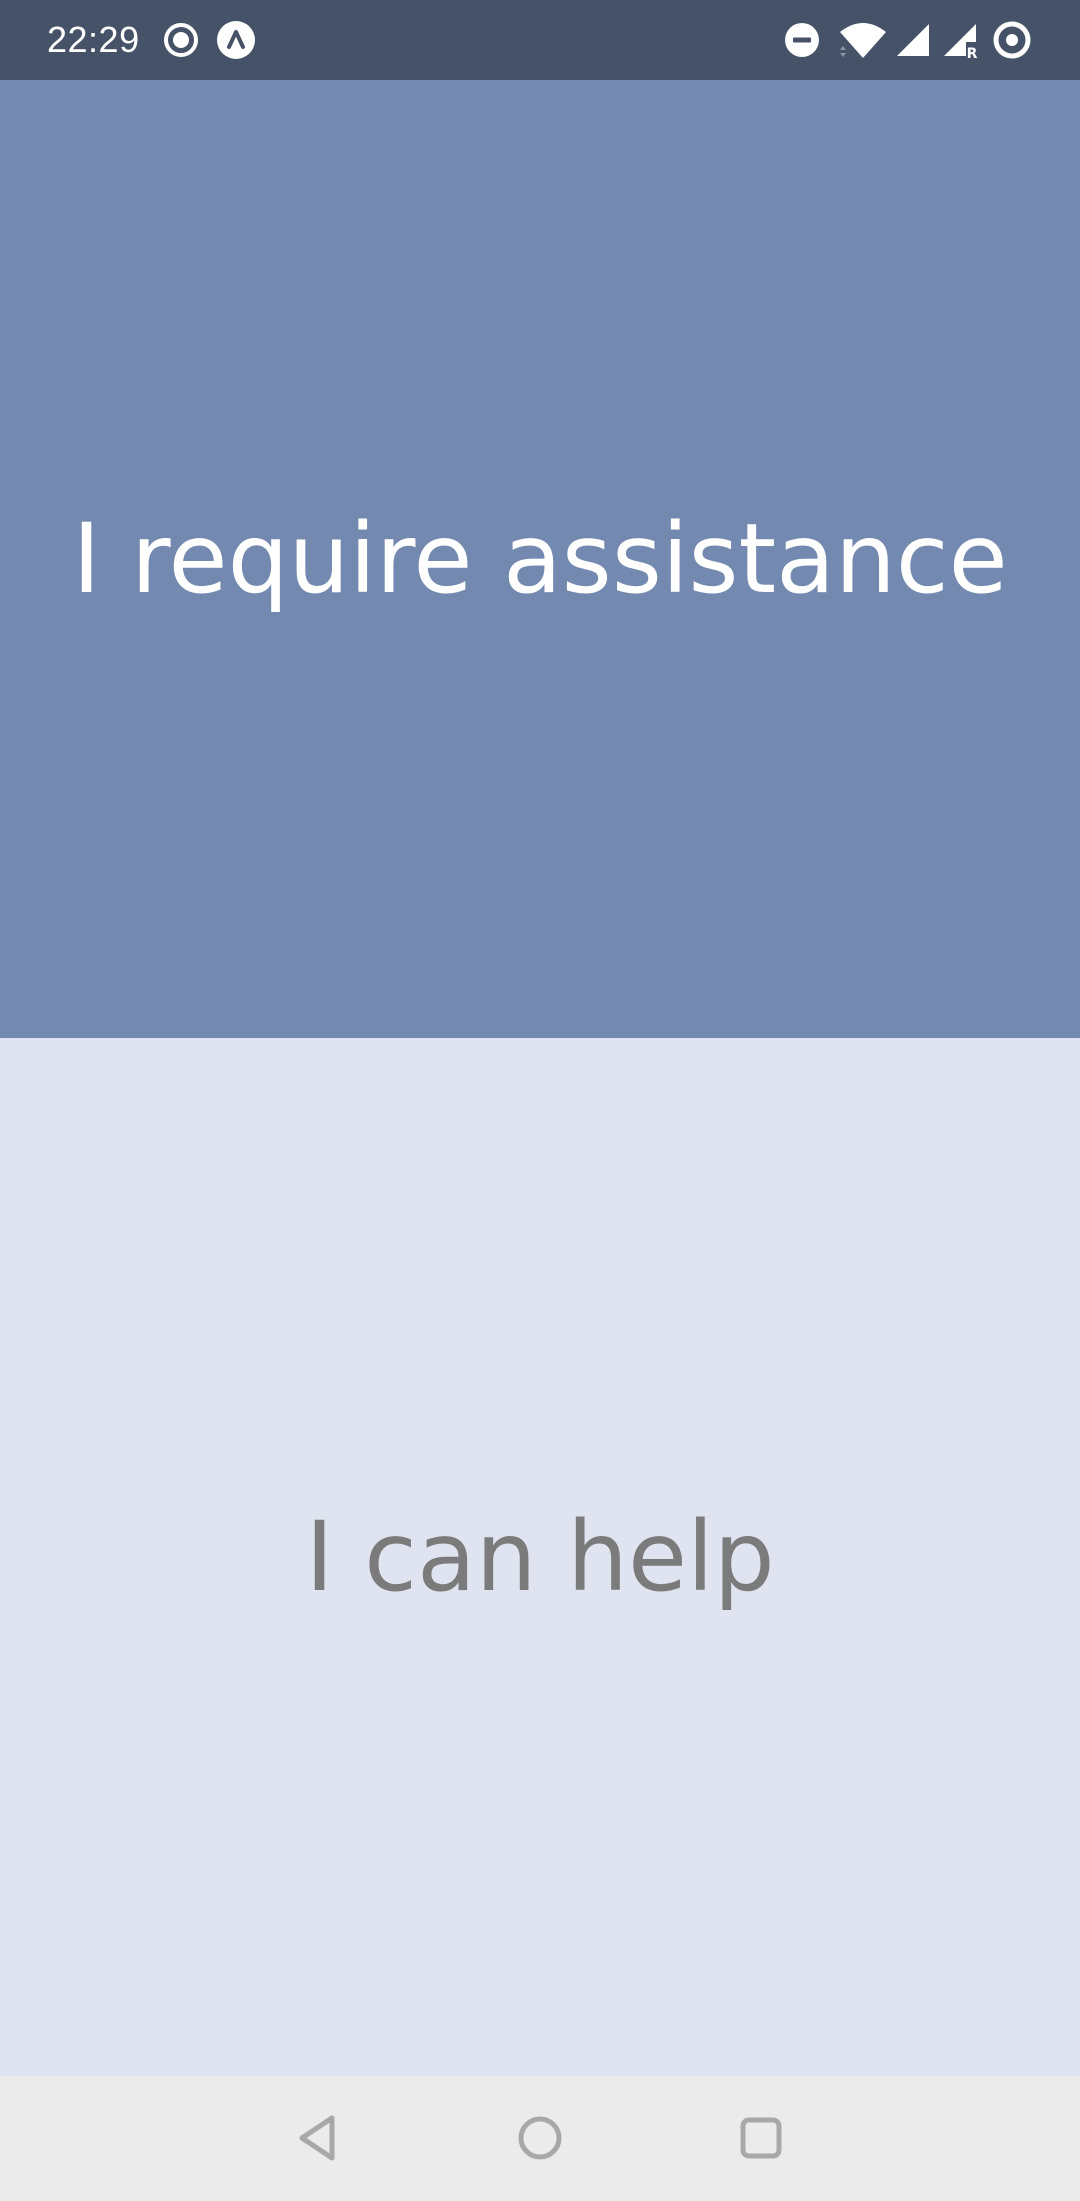 This screenshot has width=1080, height=2201. I want to click on offer-help-label: I can help, so click(540, 1557).